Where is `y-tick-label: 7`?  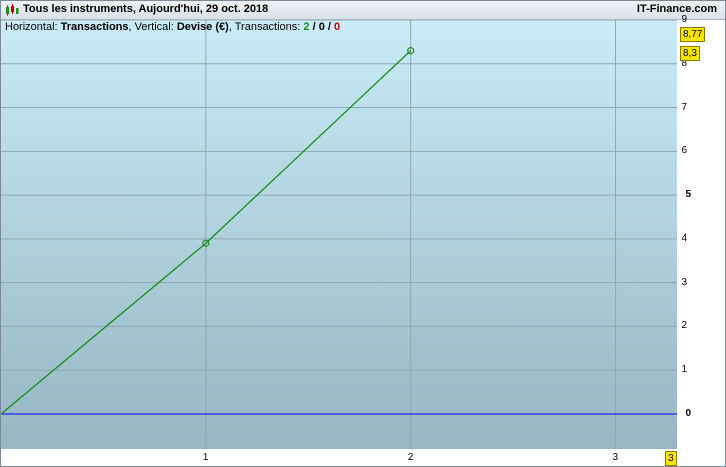
y-tick-label: 7 is located at coordinates (684, 107).